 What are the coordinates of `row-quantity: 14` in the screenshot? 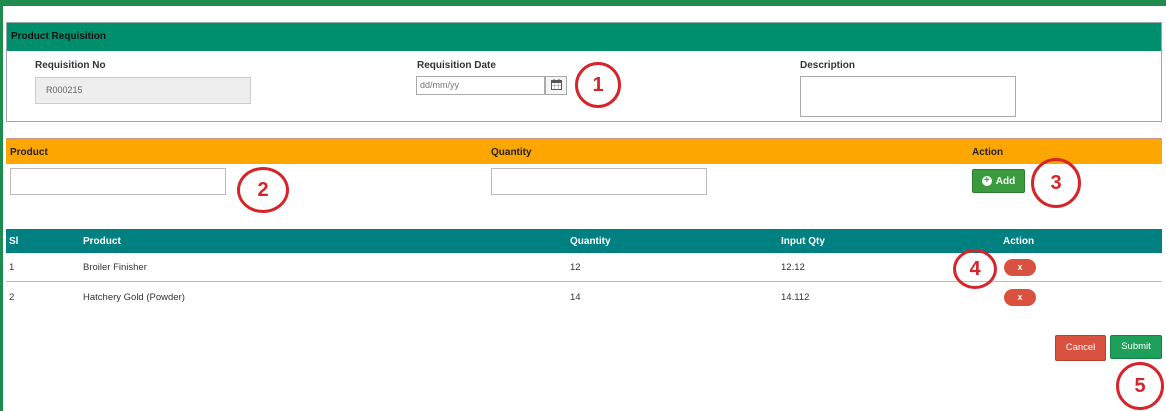 It's located at (575, 297).